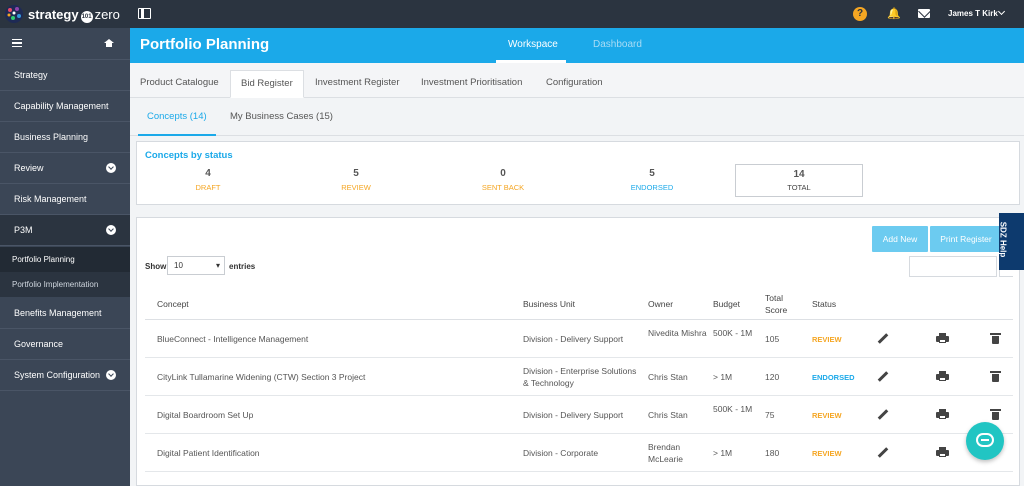 This screenshot has width=1024, height=486. What do you see at coordinates (23, 230) in the screenshot?
I see `sidebar-item-label: P3M` at bounding box center [23, 230].